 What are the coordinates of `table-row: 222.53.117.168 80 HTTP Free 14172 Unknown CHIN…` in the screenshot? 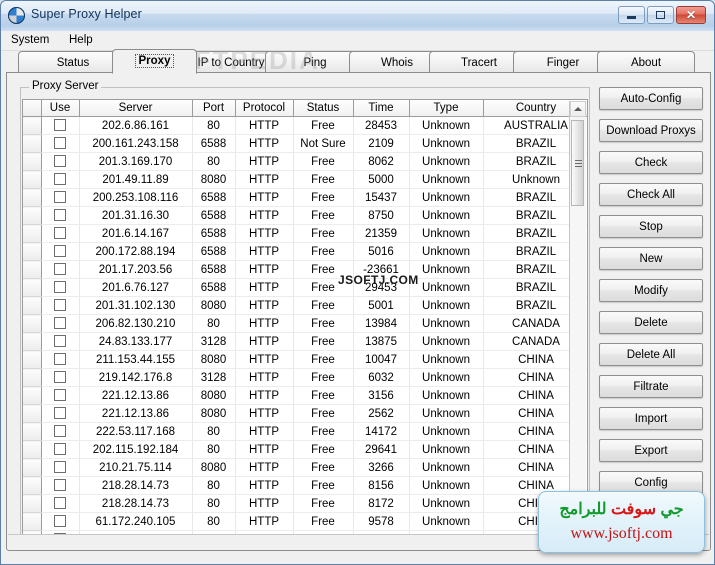 It's located at (305, 431).